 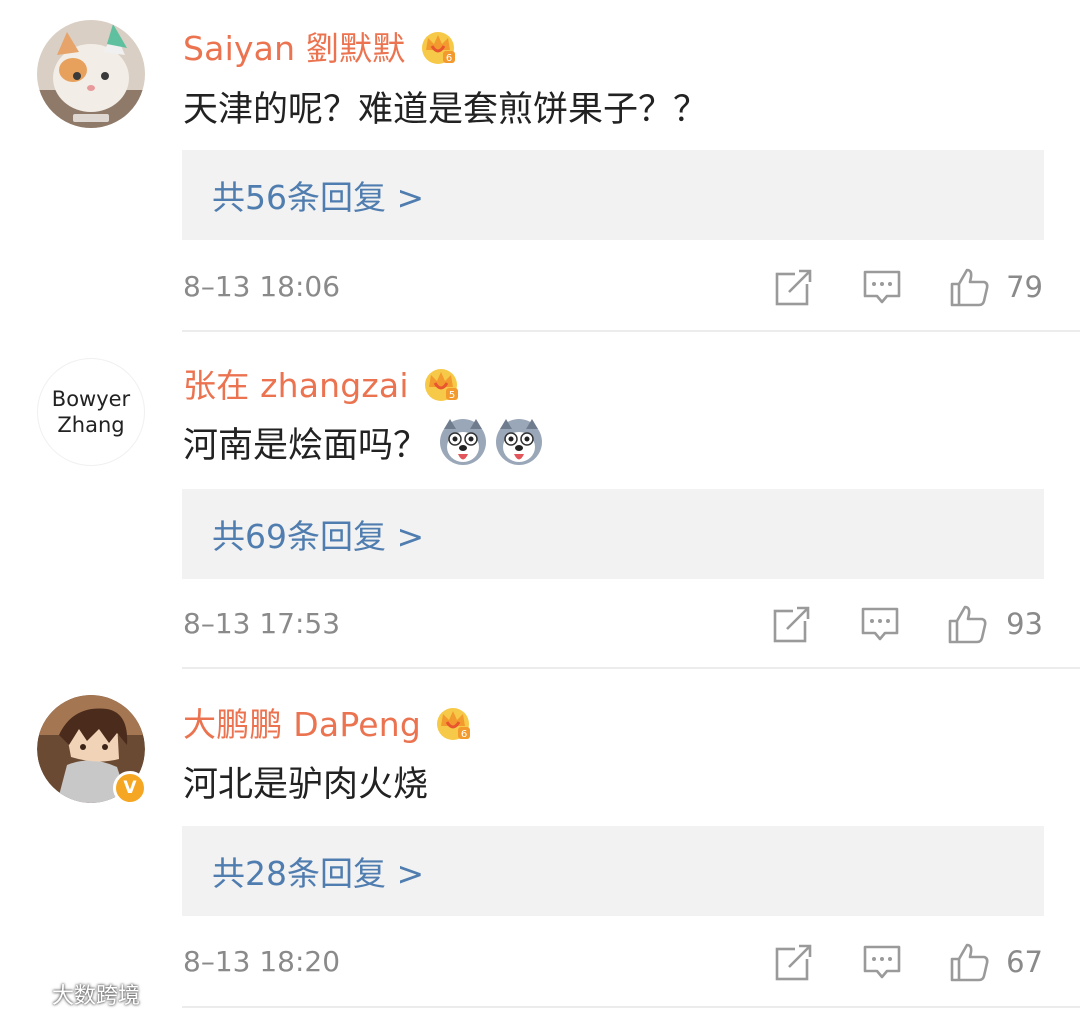 I want to click on username: 张在 zhangzai, so click(x=296, y=383).